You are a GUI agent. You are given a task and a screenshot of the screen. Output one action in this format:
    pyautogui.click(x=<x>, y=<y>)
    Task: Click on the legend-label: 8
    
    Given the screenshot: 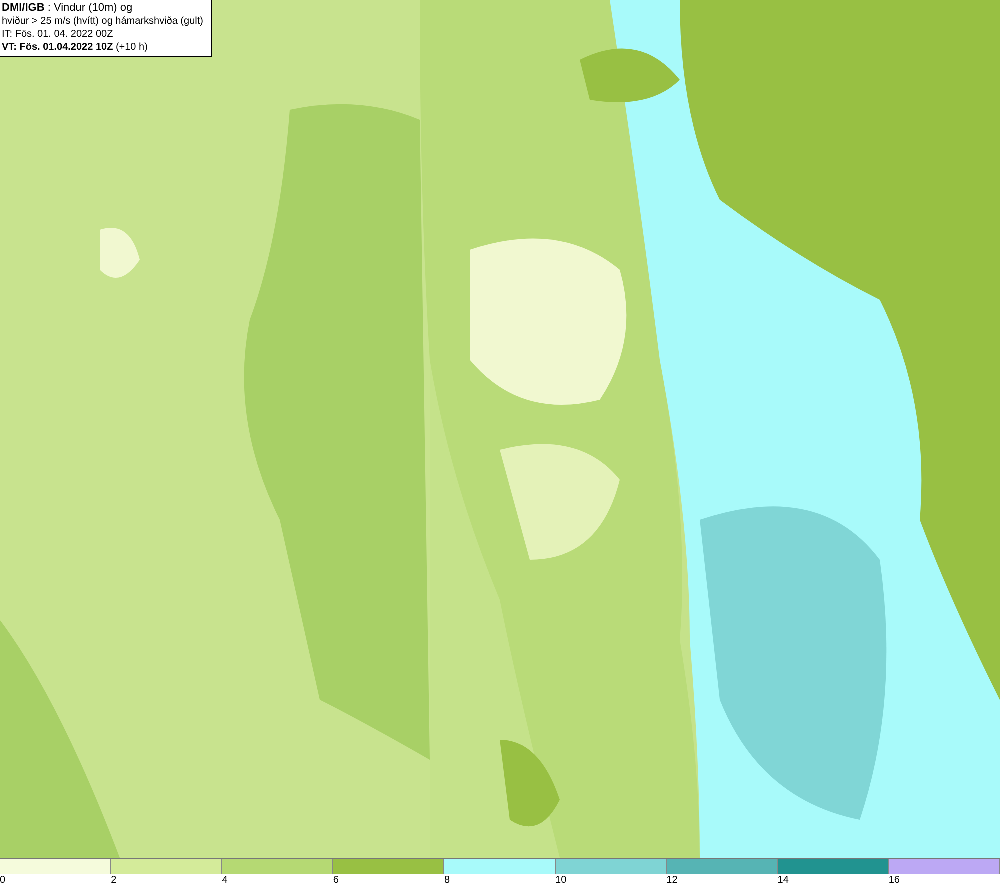 What is the action you would take?
    pyautogui.click(x=447, y=880)
    